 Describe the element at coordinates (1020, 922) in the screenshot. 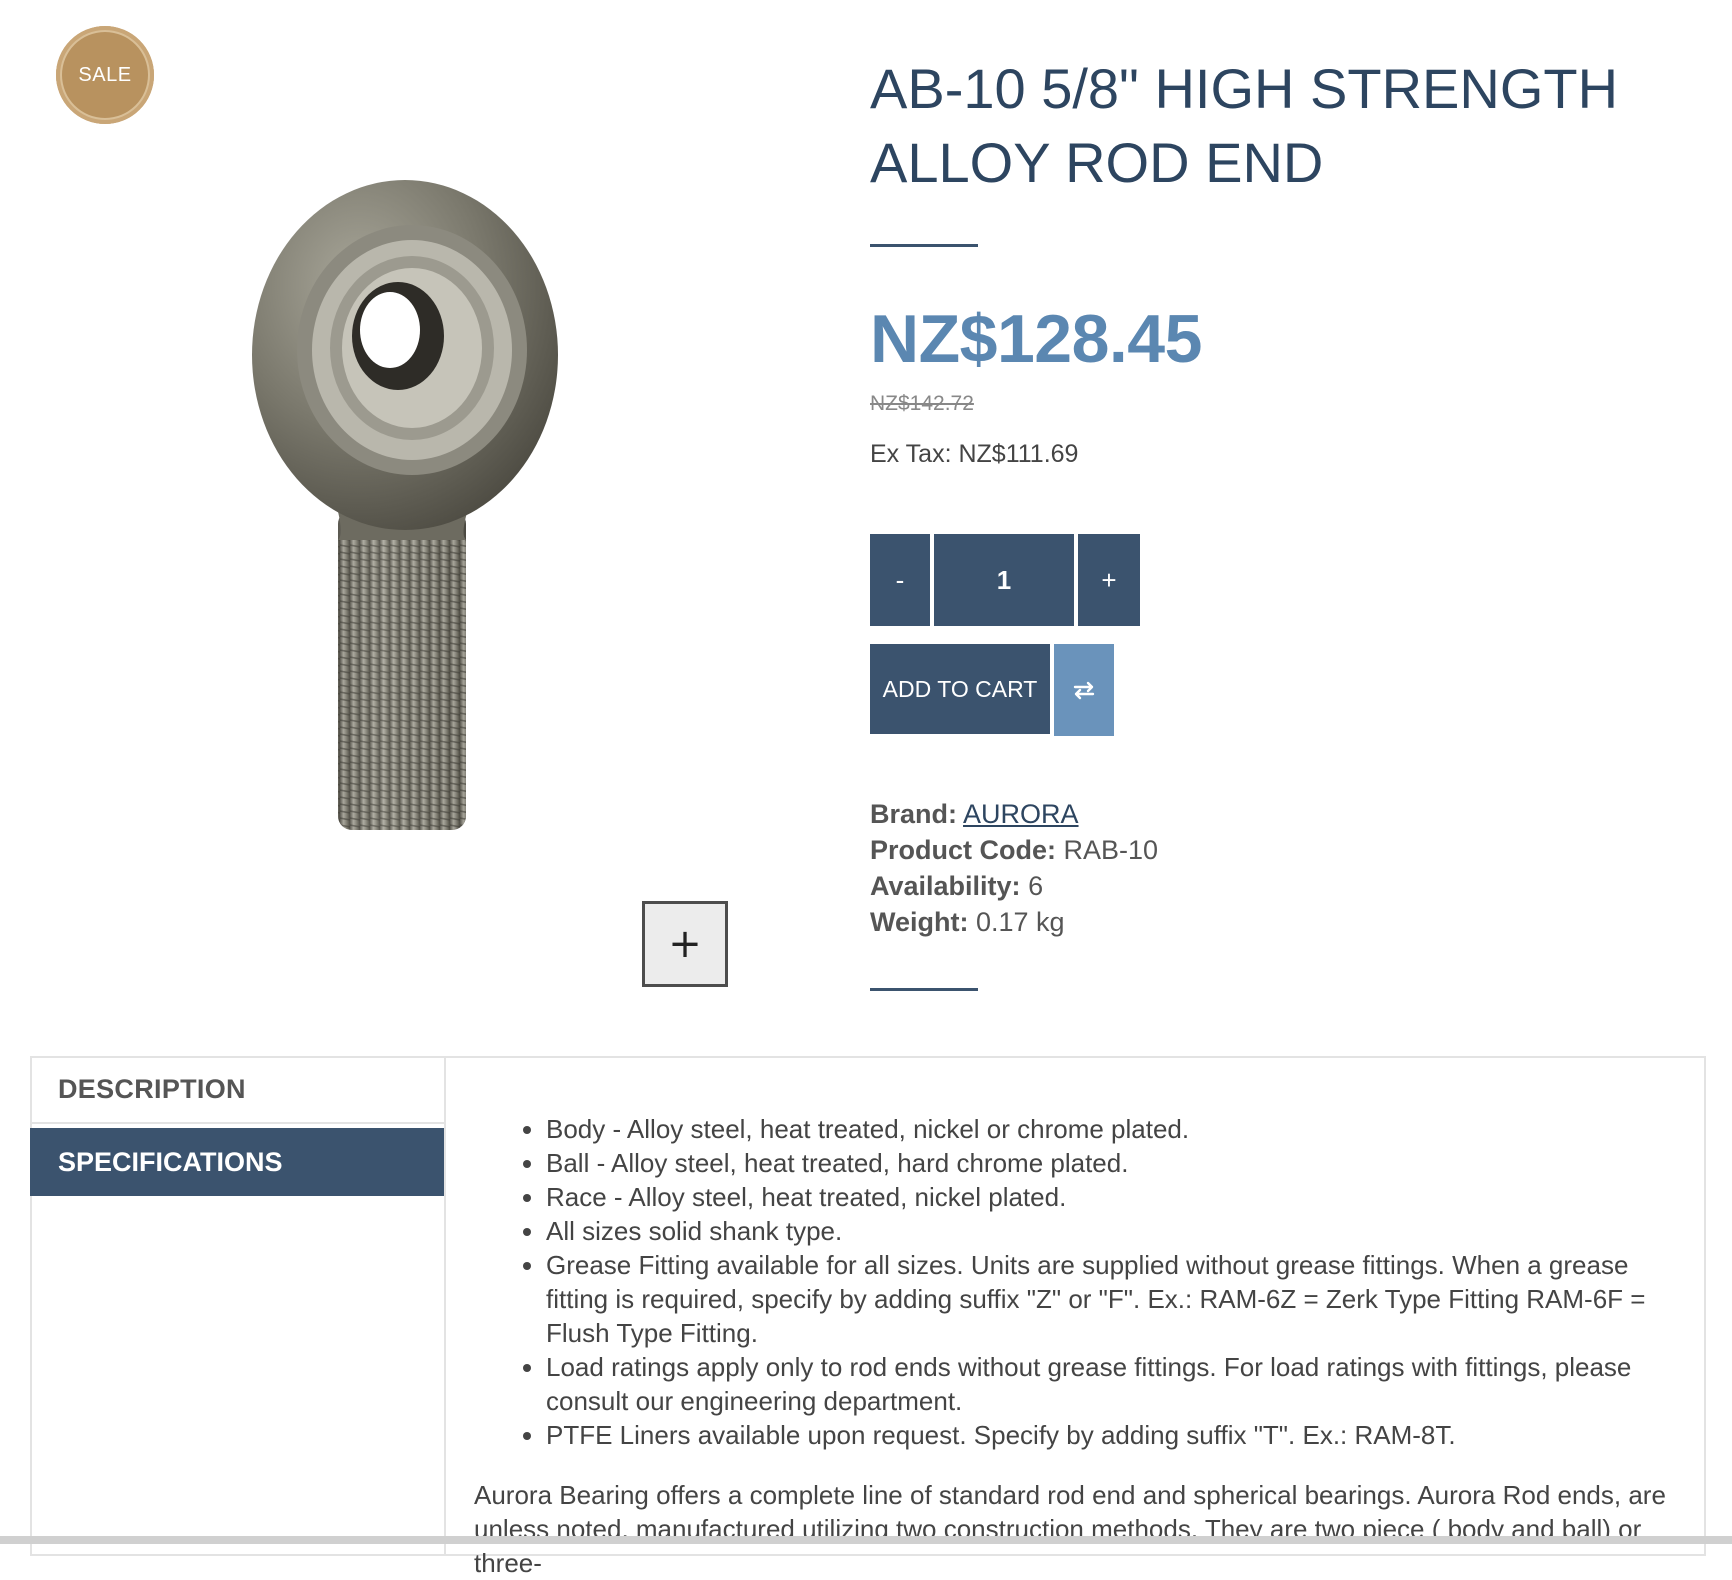

I see `weight-value: 0.17 kg` at that location.